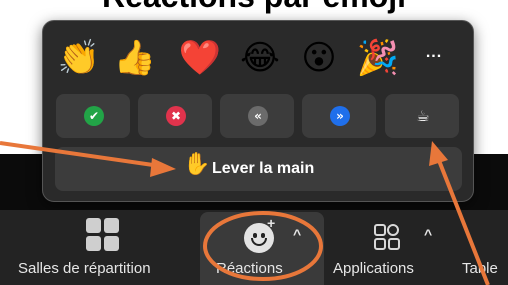 The width and height of the screenshot is (508, 285). Describe the element at coordinates (163, 167) in the screenshot. I see `arrowhead-raise-hand` at that location.